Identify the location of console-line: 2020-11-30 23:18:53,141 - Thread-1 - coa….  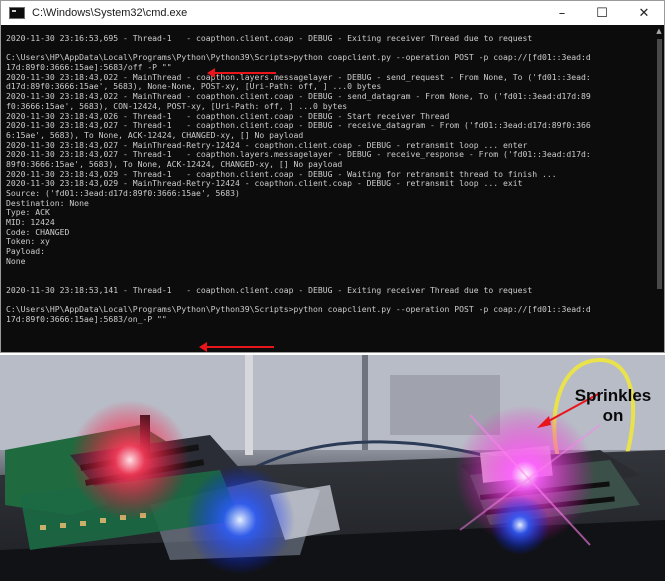
(269, 289).